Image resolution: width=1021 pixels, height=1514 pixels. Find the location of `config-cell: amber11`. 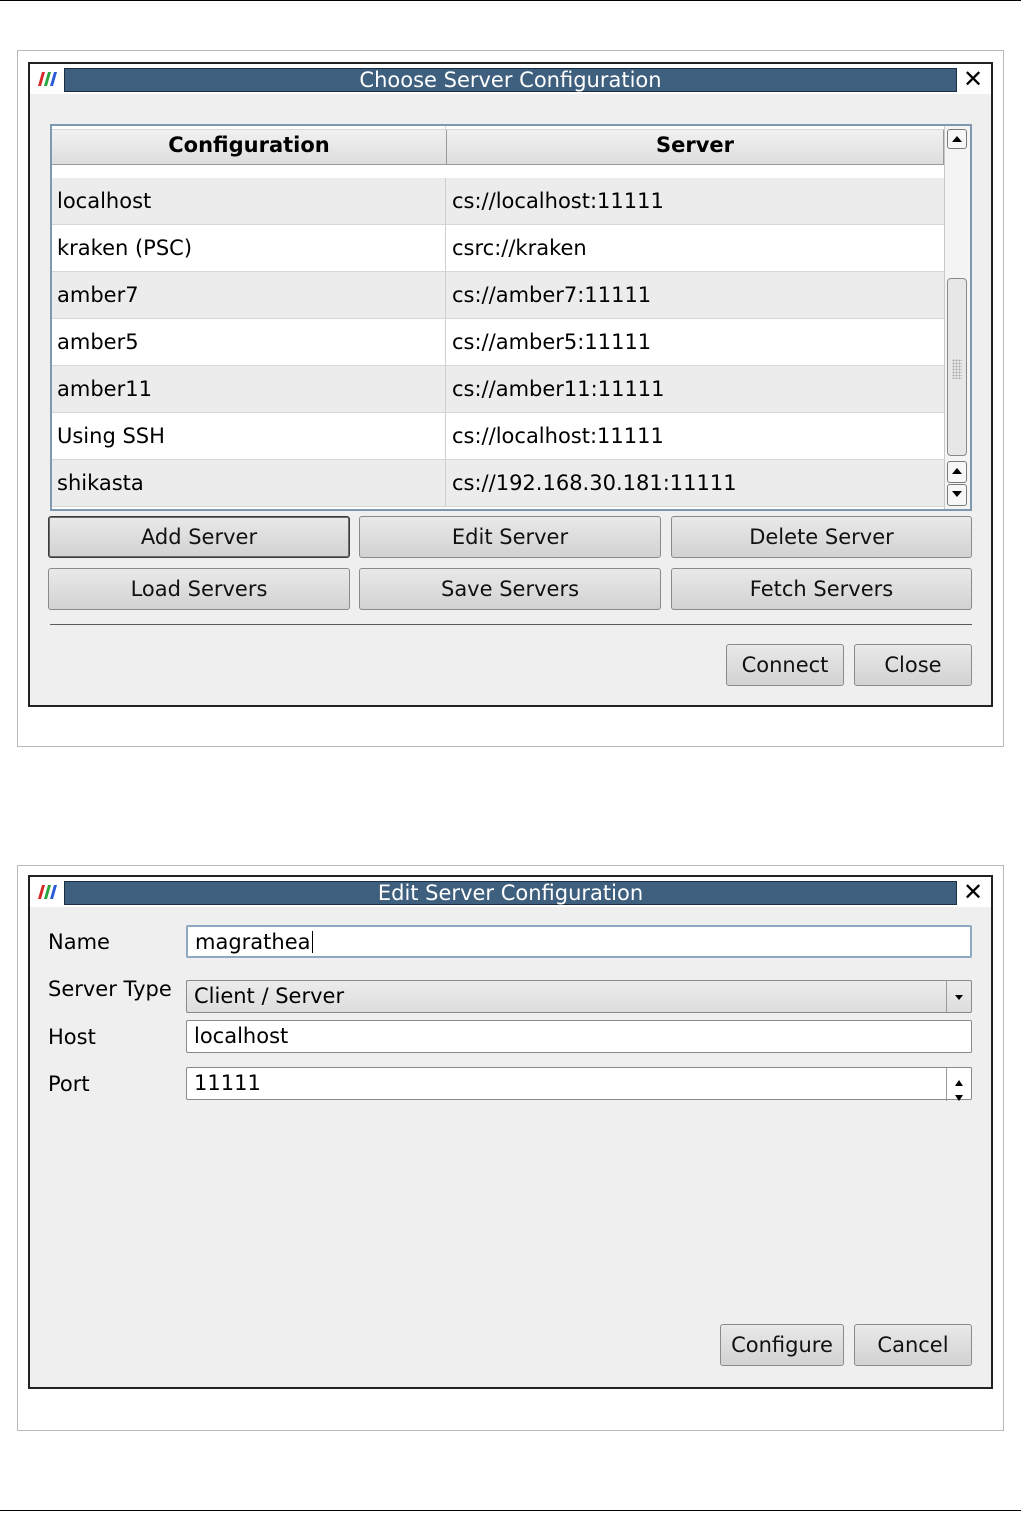

config-cell: amber11 is located at coordinates (249, 389).